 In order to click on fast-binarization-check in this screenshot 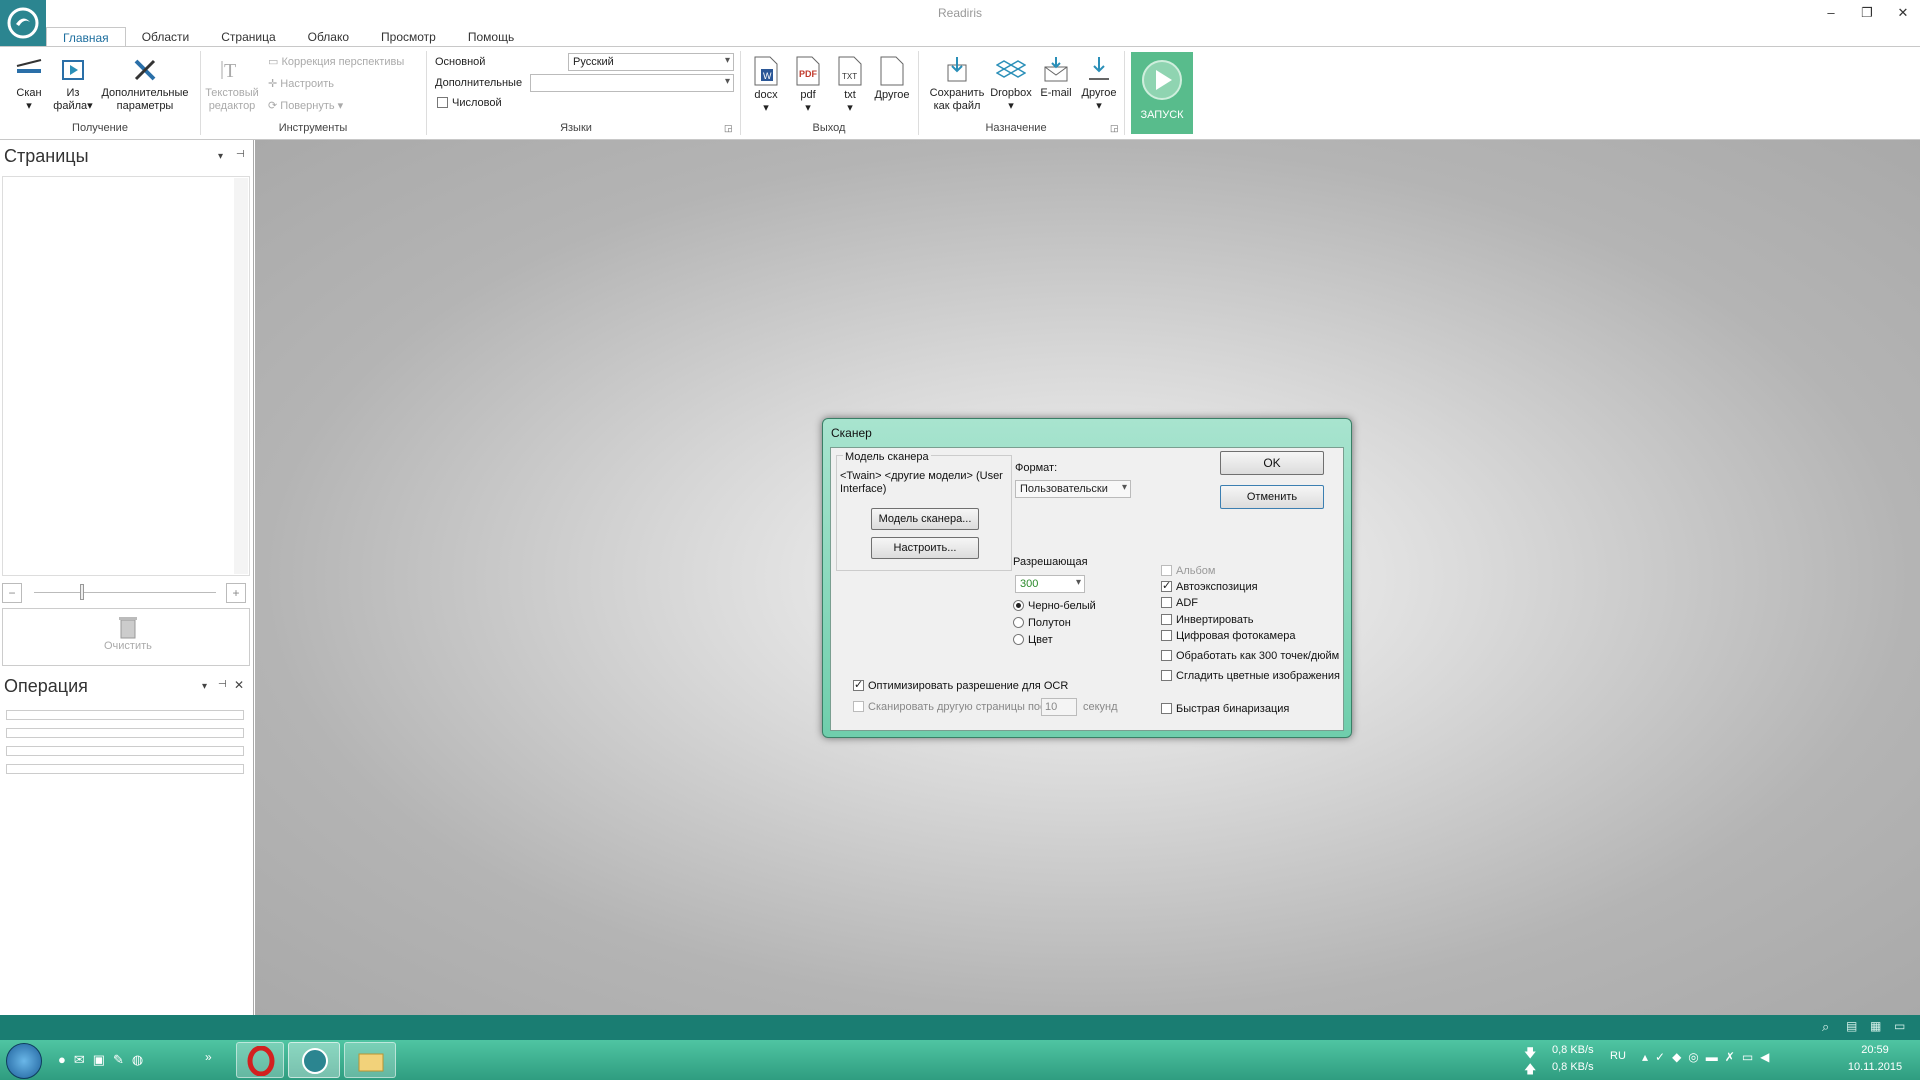, I will do `click(1166, 708)`.